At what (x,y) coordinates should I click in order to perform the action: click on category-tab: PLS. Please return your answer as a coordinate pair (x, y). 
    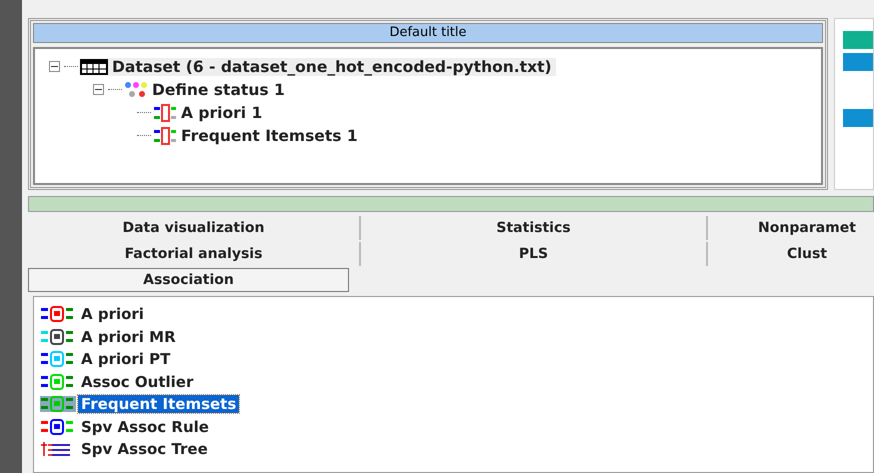
    Looking at the image, I should click on (534, 254).